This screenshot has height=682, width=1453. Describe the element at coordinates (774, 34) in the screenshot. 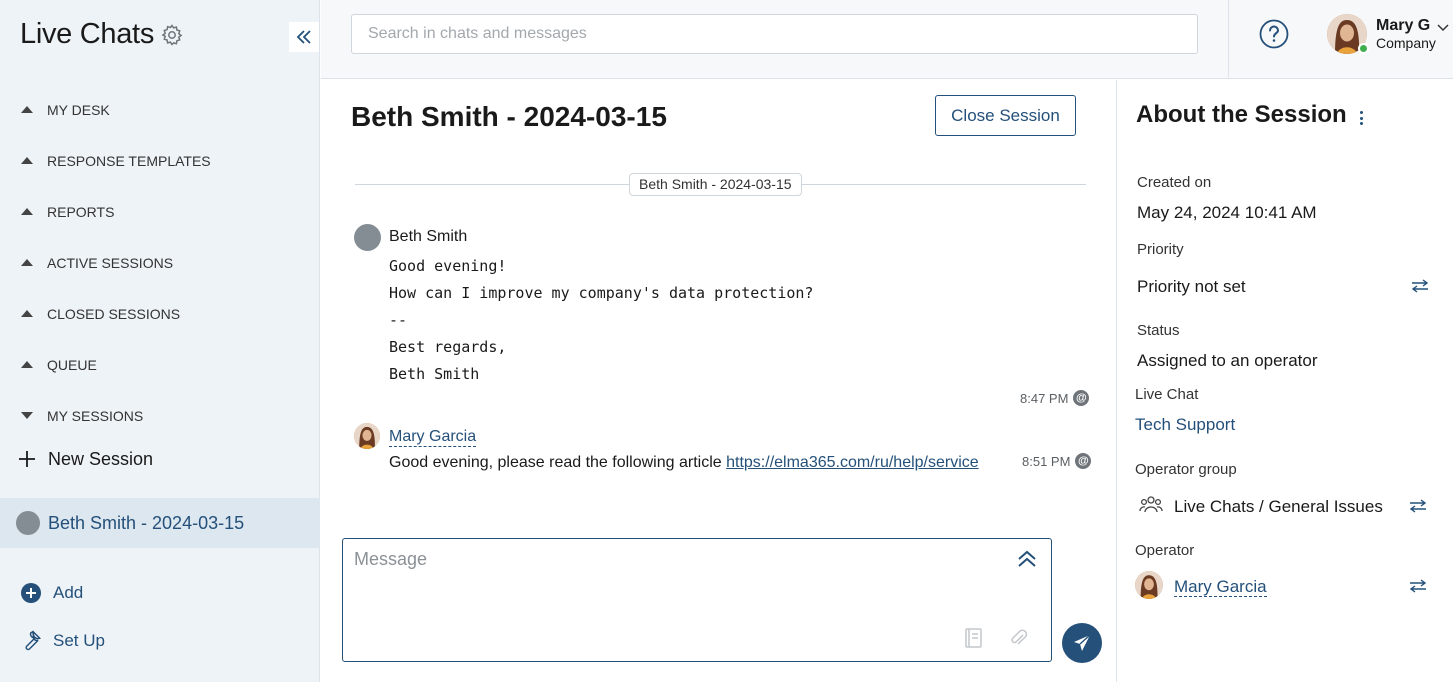

I see `search-input` at that location.